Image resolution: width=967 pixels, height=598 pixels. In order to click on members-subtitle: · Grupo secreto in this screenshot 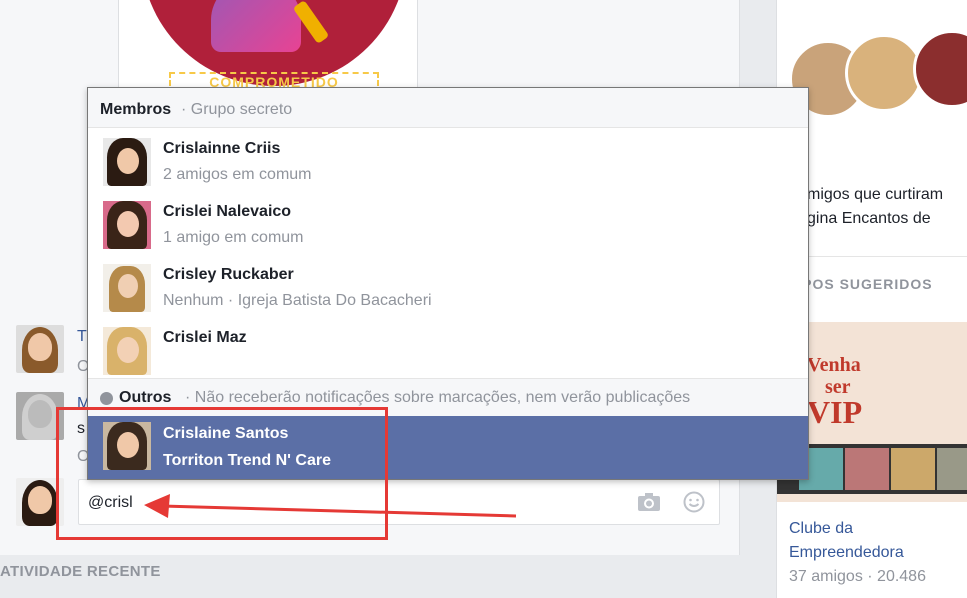, I will do `click(237, 109)`.